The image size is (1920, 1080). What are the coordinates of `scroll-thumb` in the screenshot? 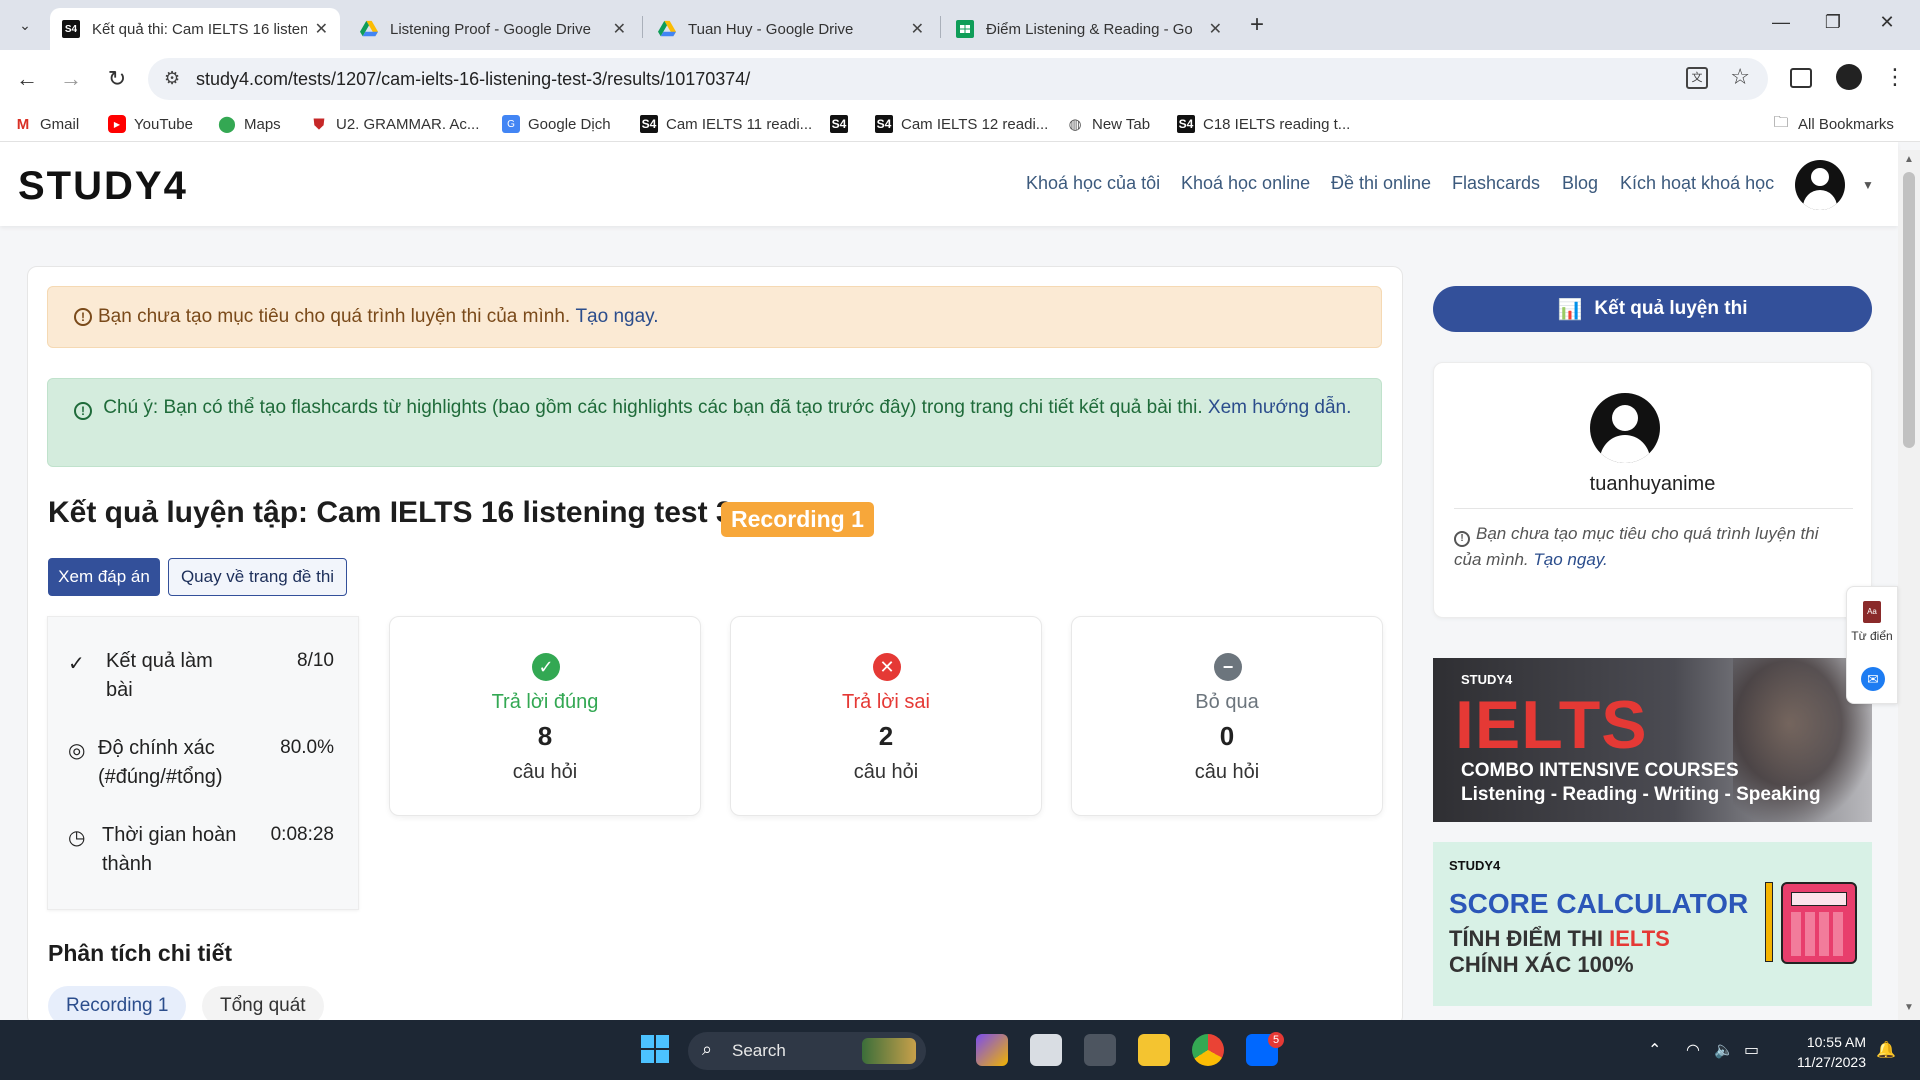 It's located at (1909, 310).